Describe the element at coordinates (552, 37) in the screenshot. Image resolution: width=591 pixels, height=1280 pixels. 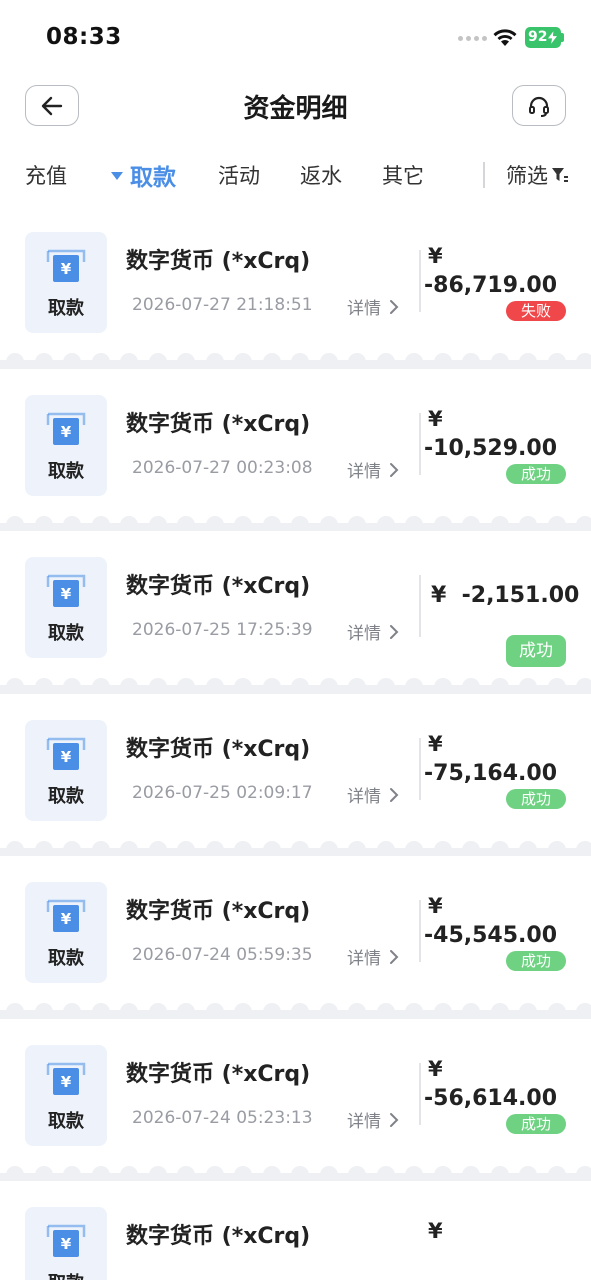
I see `bolt-icon` at that location.